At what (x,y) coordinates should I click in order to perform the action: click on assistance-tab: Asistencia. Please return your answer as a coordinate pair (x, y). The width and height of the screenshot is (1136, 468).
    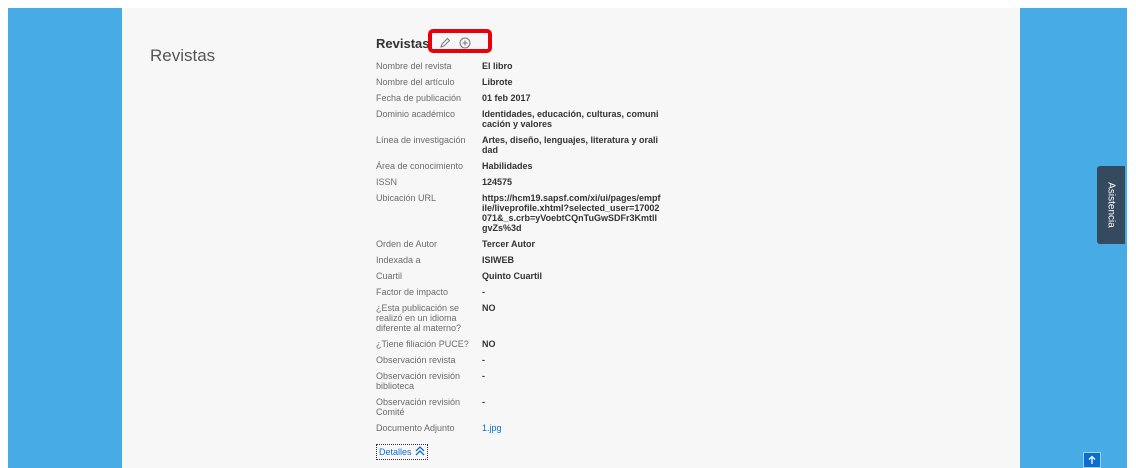
    Looking at the image, I should click on (1111, 205).